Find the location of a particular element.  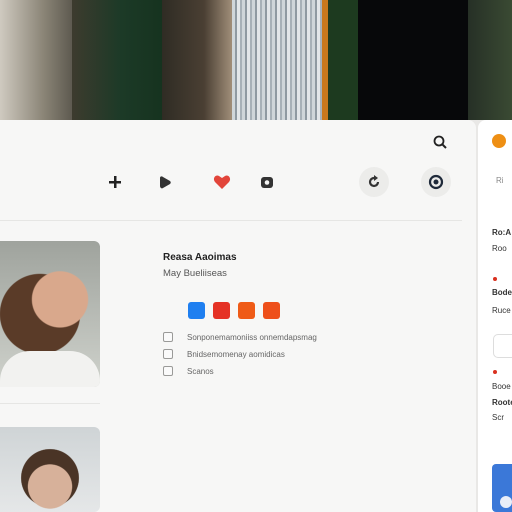

photo-detail is located at coordinates (50, 369).